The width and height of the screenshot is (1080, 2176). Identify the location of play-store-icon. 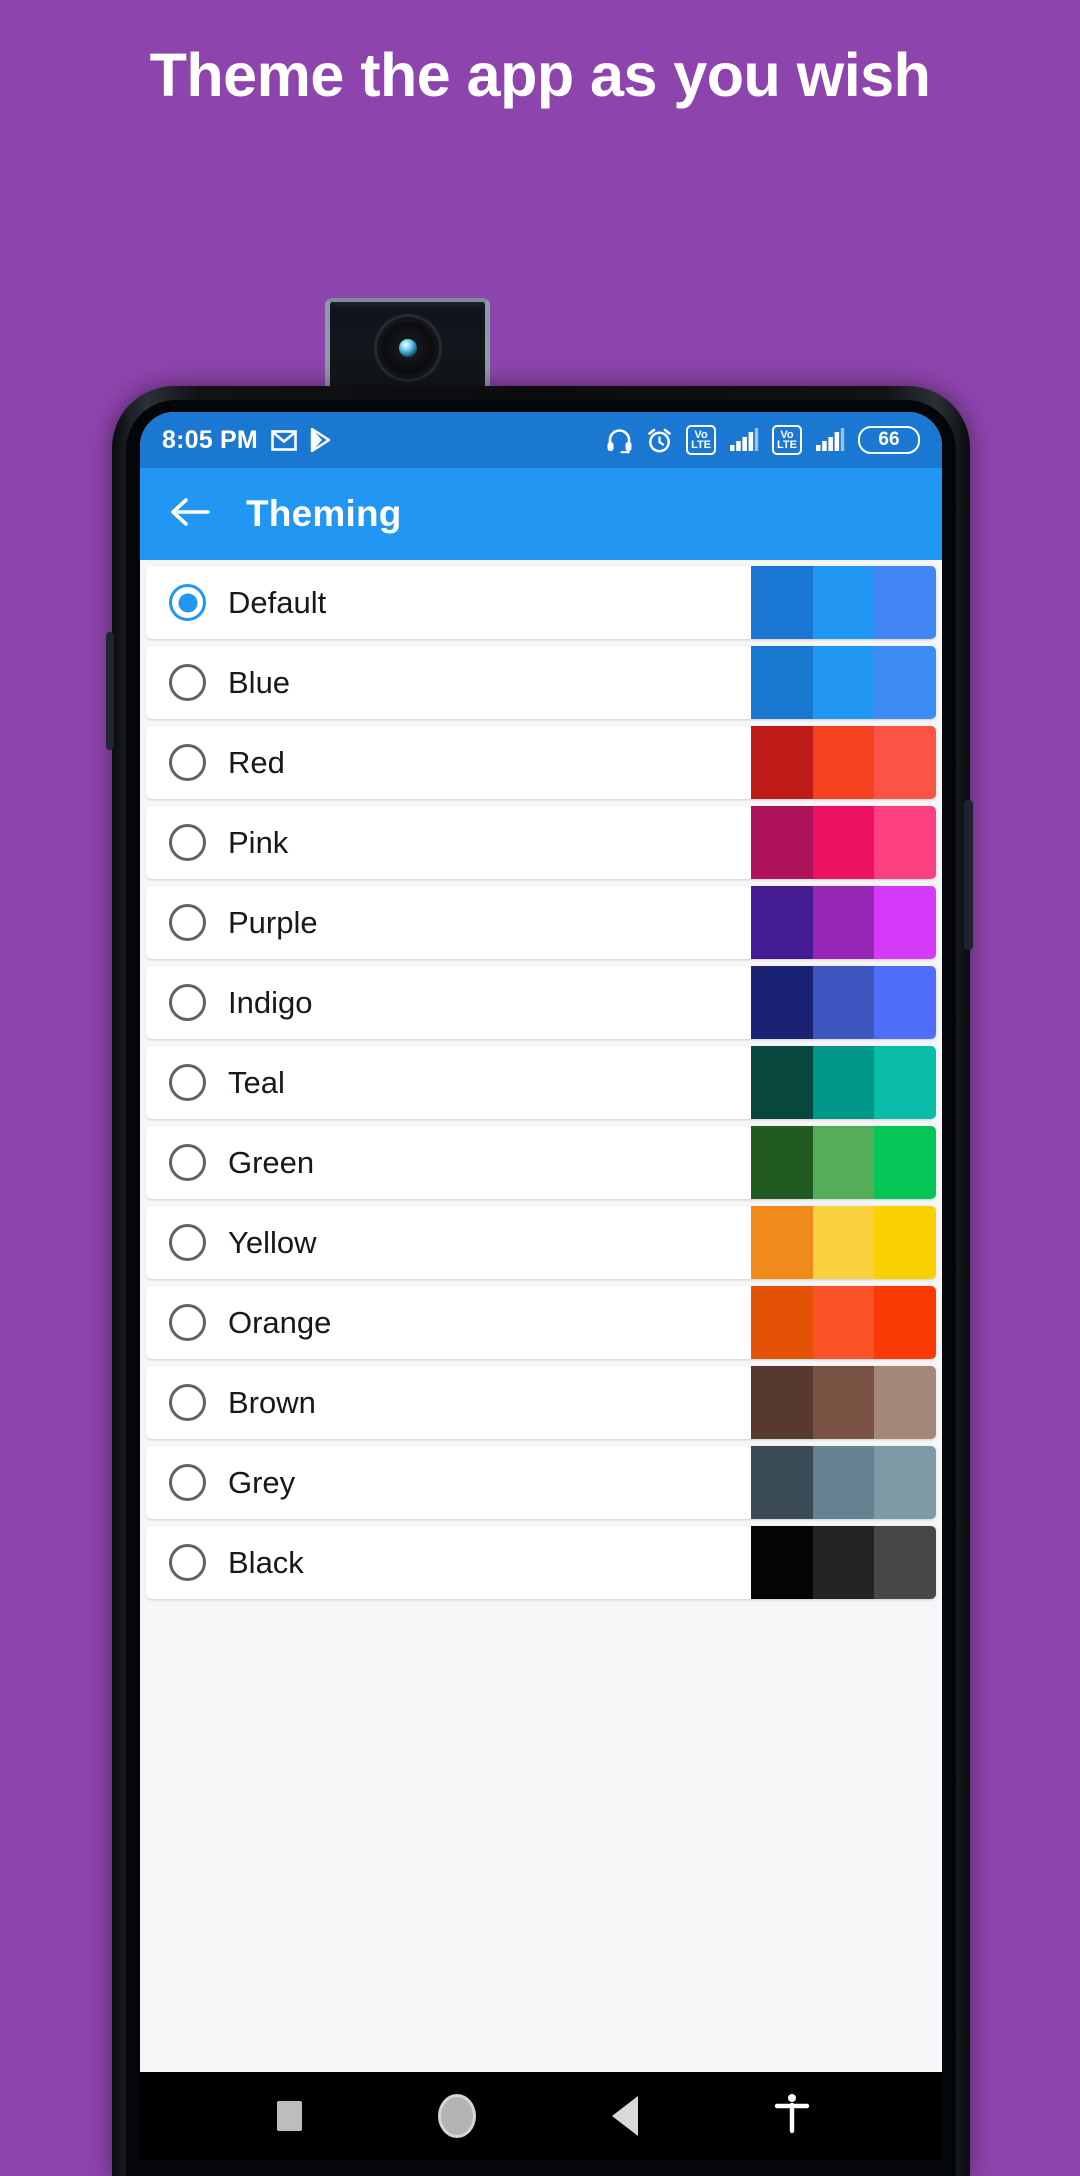
(321, 440).